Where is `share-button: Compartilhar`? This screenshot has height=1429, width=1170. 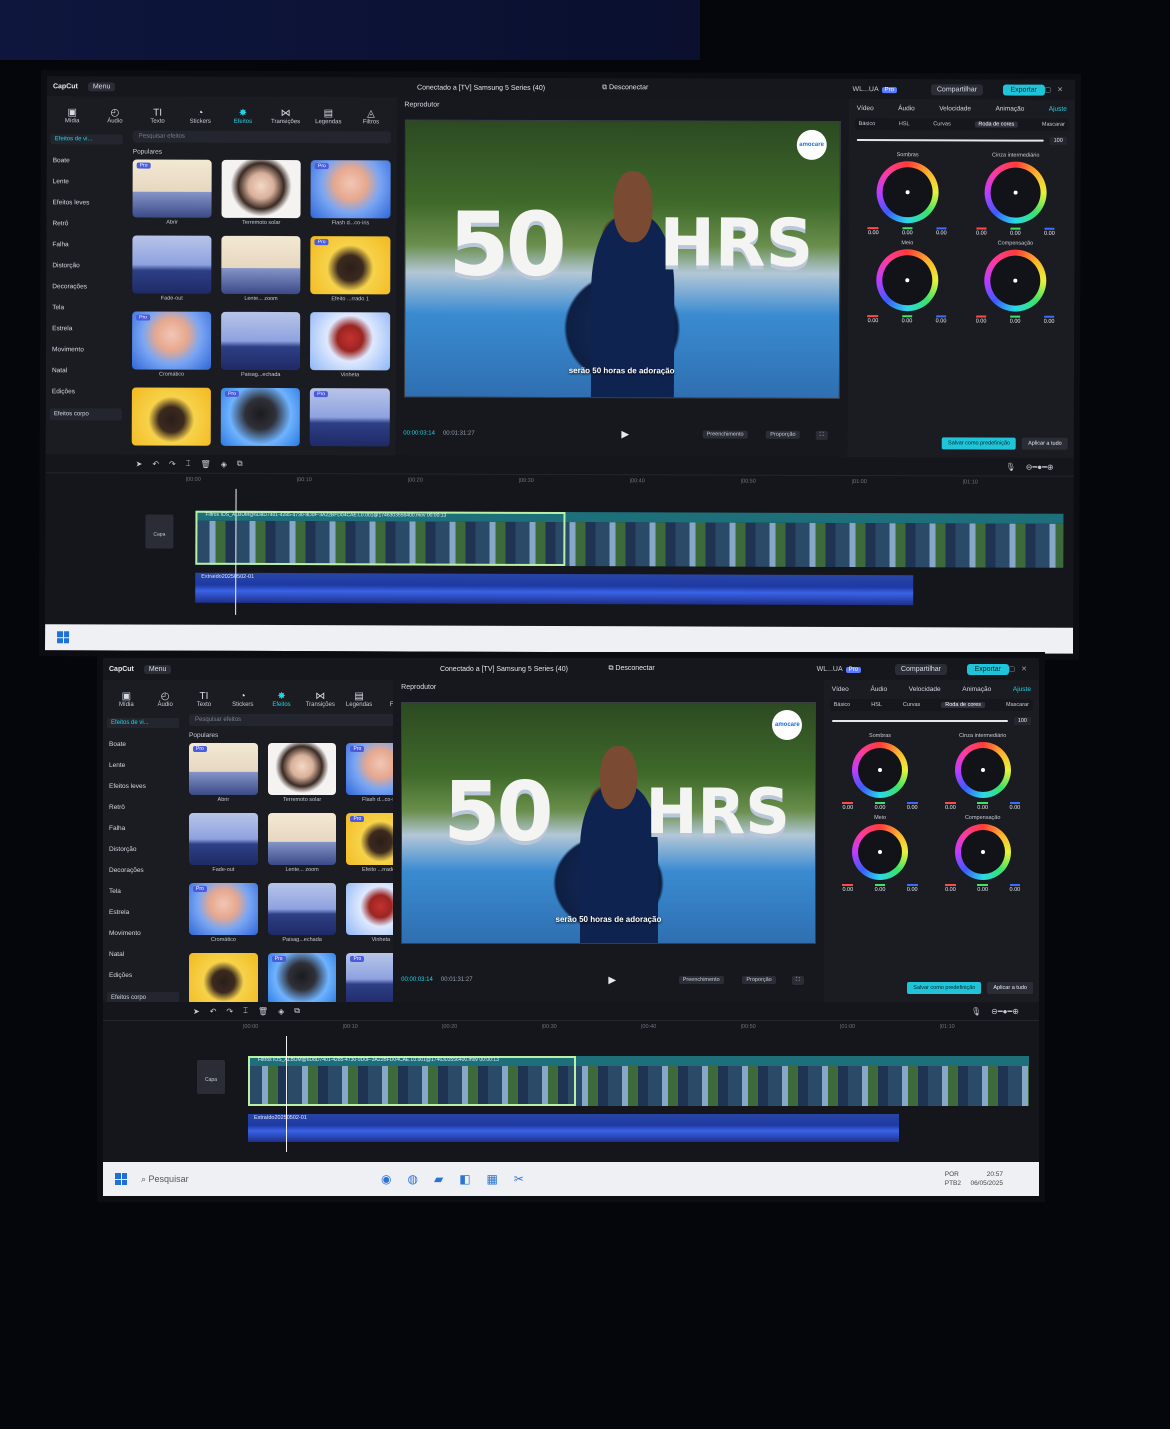 share-button: Compartilhar is located at coordinates (956, 89).